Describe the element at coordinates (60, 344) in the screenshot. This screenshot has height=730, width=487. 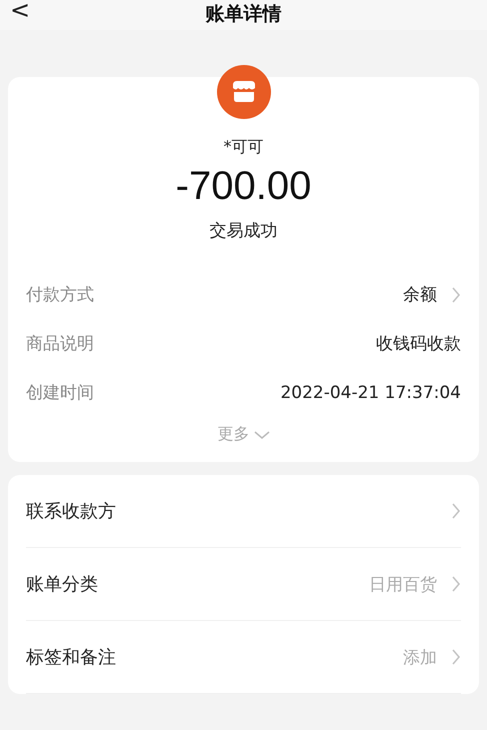
I see `detail-label: 商品说明` at that location.